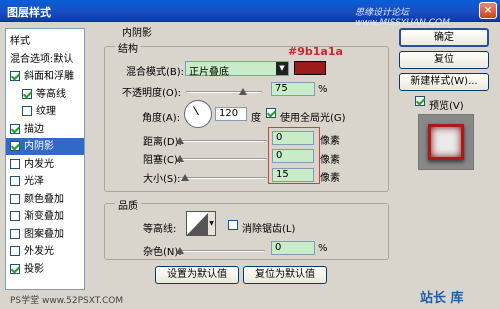 Image resolution: width=500 pixels, height=309 pixels. I want to click on choke-slider, so click(221, 158).